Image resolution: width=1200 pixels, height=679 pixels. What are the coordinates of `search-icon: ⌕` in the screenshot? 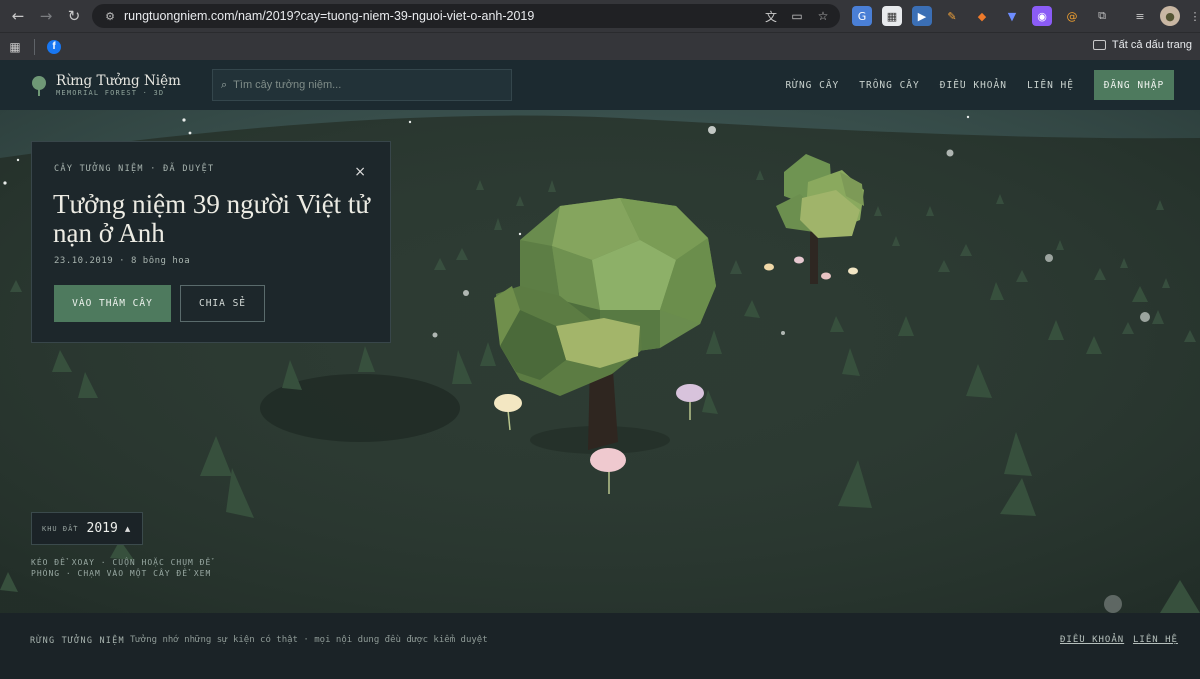 It's located at (224, 84).